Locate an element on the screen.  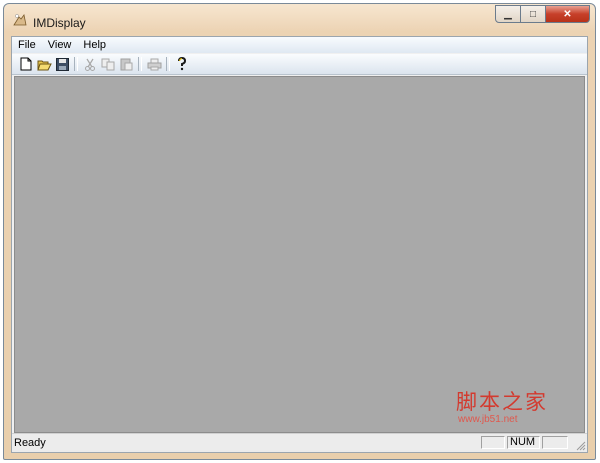
close-button: ✕ is located at coordinates (568, 14).